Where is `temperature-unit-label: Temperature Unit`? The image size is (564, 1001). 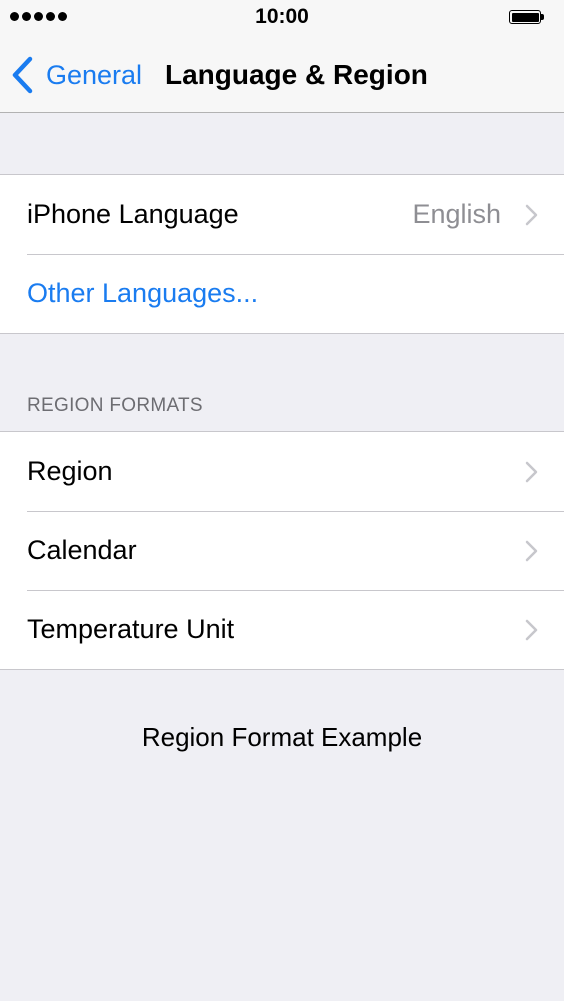 temperature-unit-label: Temperature Unit is located at coordinates (131, 629).